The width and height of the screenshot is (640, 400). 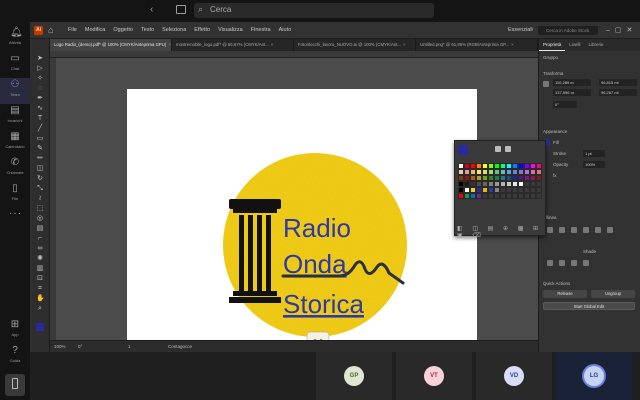 I want to click on color-mode-icon, so click(x=498, y=149).